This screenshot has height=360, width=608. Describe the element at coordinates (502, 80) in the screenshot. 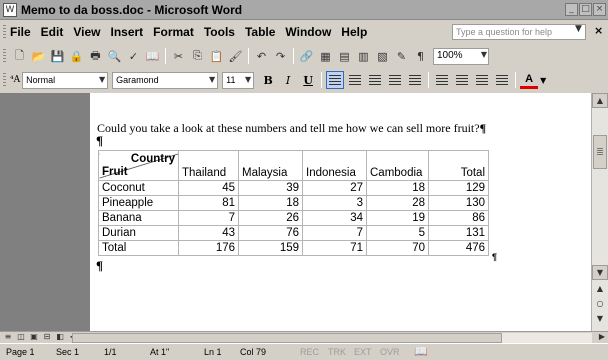

I see `increase-indent-button` at that location.